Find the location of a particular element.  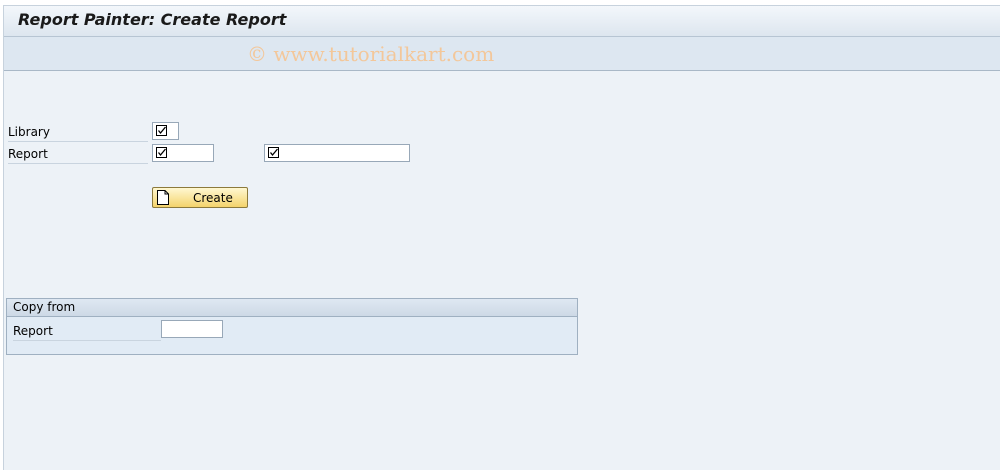

copy-report-label: Report is located at coordinates (87, 331).